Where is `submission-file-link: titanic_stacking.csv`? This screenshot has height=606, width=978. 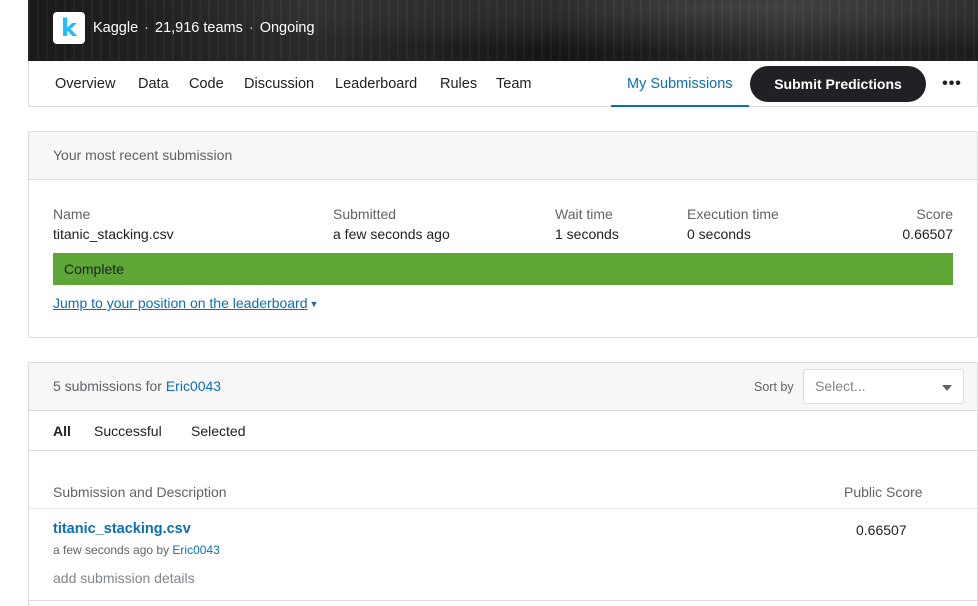 submission-file-link: titanic_stacking.csv is located at coordinates (122, 529).